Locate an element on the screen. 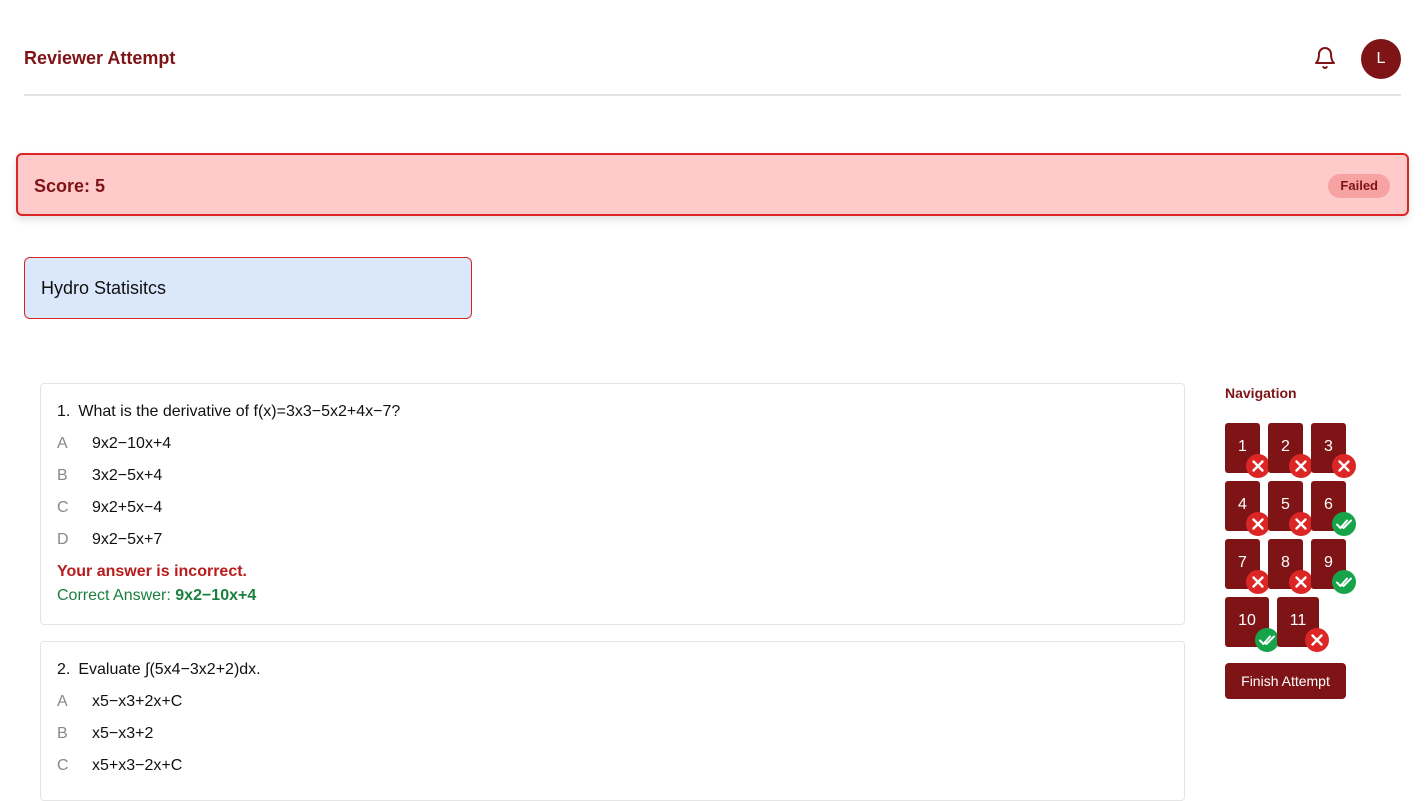 The width and height of the screenshot is (1426, 801). answer-feedback: Your answer is incorrect. is located at coordinates (152, 571).